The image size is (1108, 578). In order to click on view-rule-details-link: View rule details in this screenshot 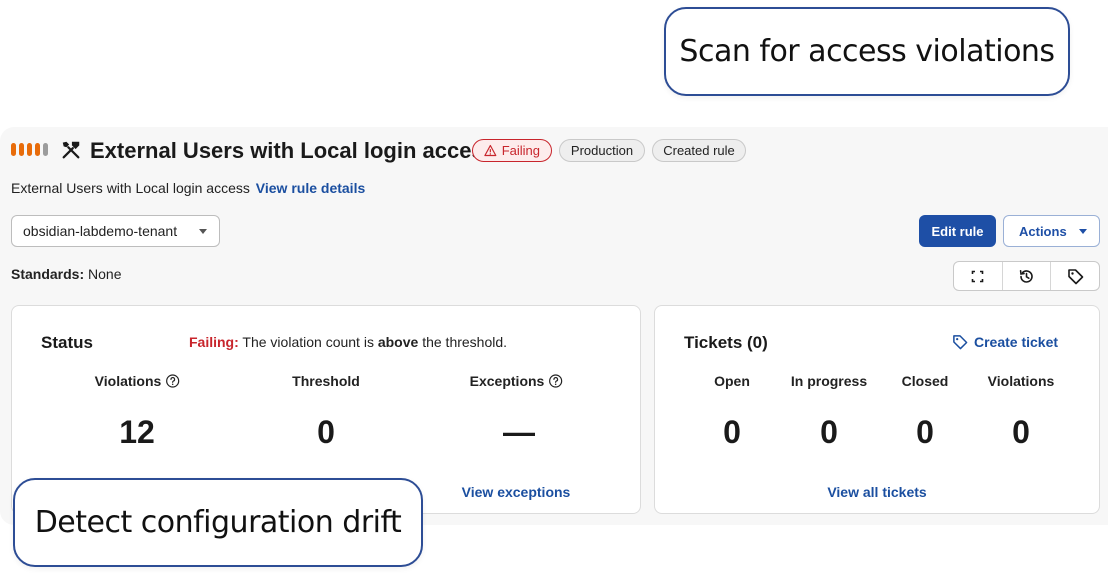, I will do `click(310, 188)`.